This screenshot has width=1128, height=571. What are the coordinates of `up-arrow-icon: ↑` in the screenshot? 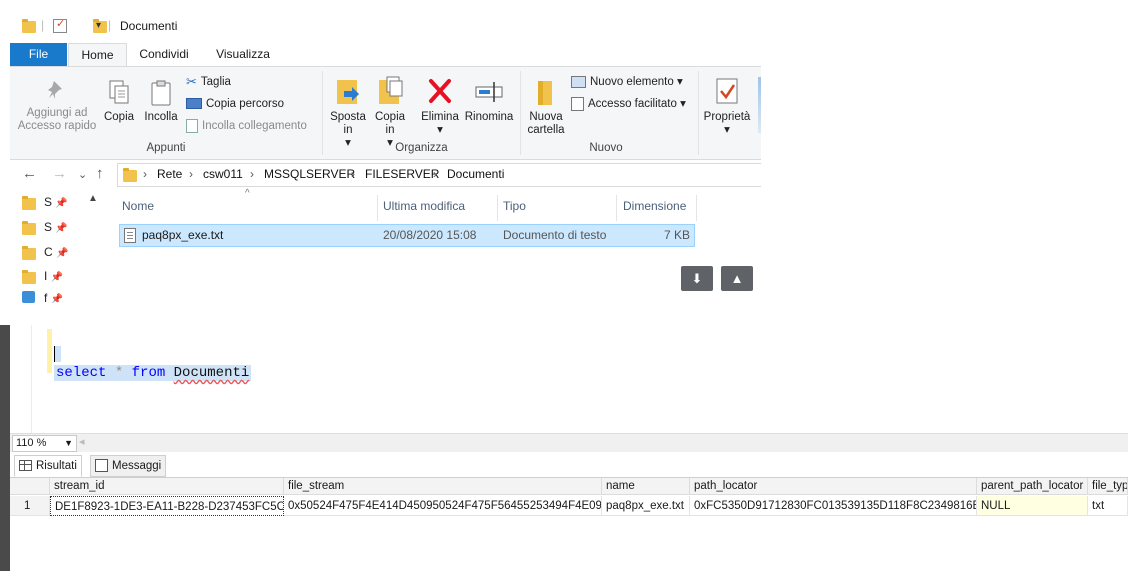 It's located at (100, 173).